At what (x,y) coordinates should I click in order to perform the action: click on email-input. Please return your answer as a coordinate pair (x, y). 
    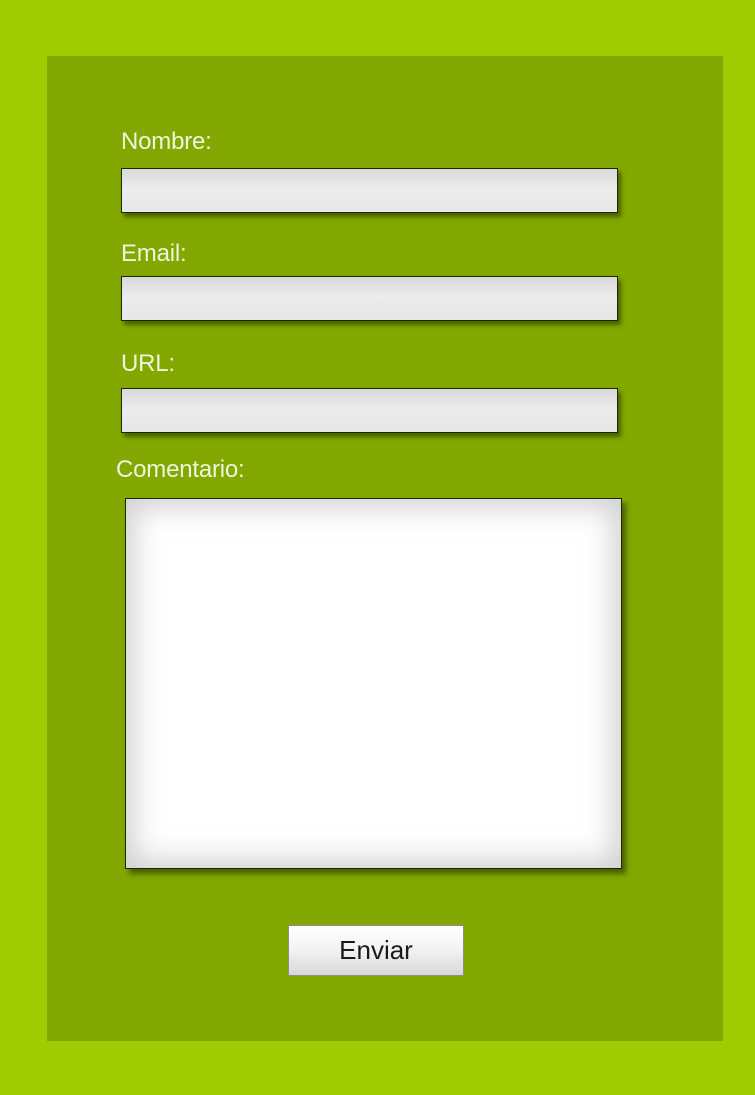
    Looking at the image, I should click on (369, 298).